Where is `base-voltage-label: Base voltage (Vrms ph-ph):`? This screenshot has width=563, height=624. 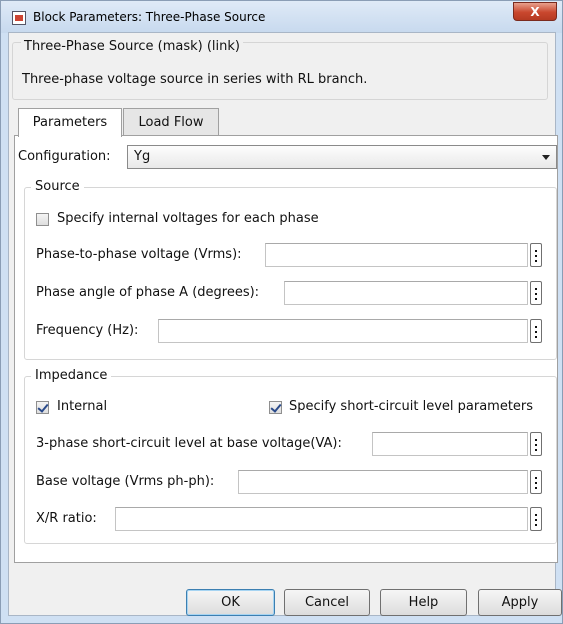 base-voltage-label: Base voltage (Vrms ph-ph): is located at coordinates (125, 481).